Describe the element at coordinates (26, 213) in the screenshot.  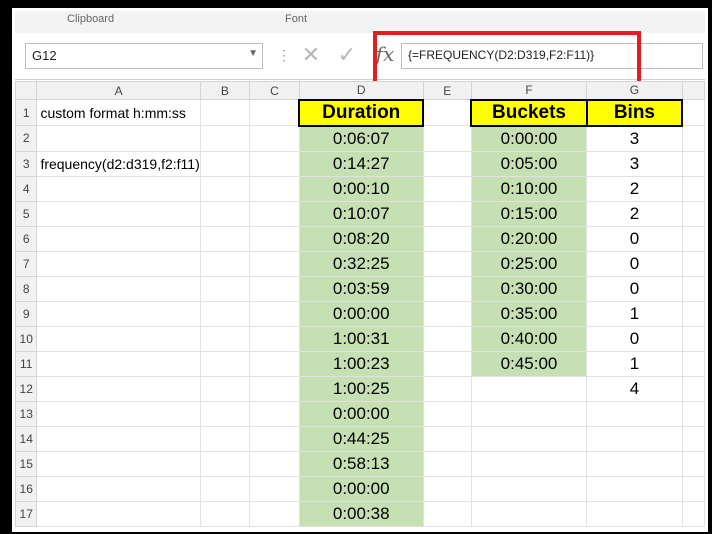
I see `row-header: 5` at that location.